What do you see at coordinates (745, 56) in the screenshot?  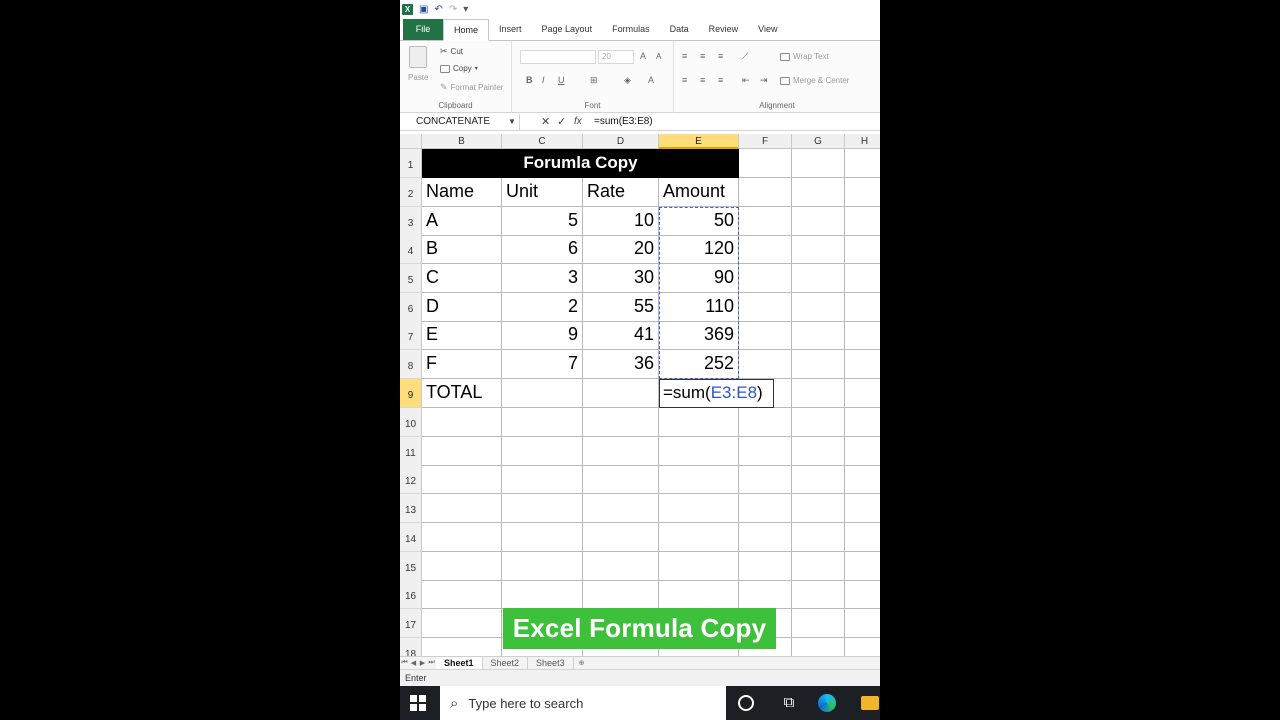 I see `orientation-icon: ⟋` at bounding box center [745, 56].